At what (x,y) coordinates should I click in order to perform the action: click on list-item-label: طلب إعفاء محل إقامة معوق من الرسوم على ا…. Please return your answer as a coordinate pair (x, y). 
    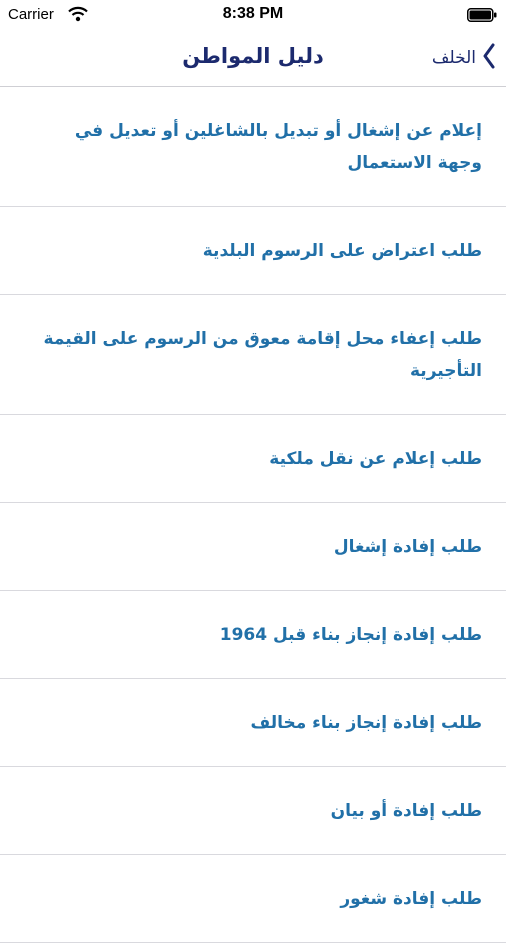
    Looking at the image, I should click on (262, 354).